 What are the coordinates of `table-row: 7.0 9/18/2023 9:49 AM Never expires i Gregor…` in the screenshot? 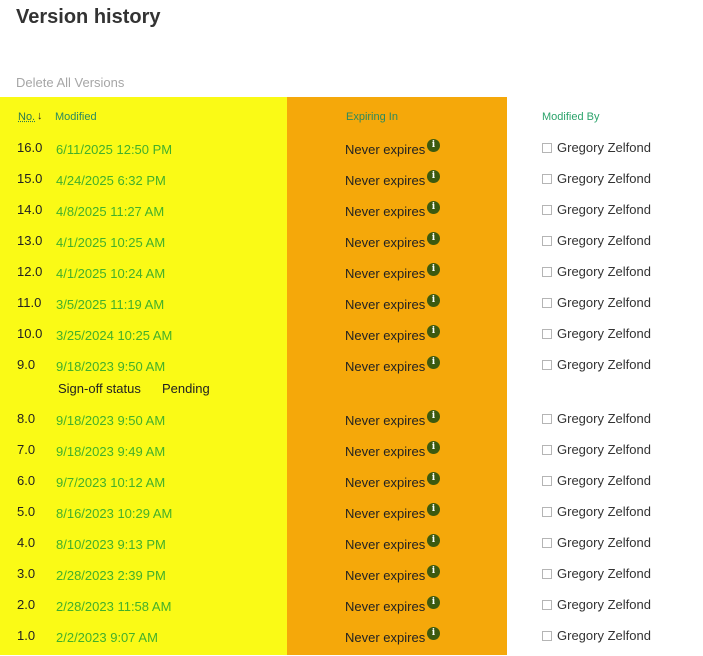 It's located at (351, 454).